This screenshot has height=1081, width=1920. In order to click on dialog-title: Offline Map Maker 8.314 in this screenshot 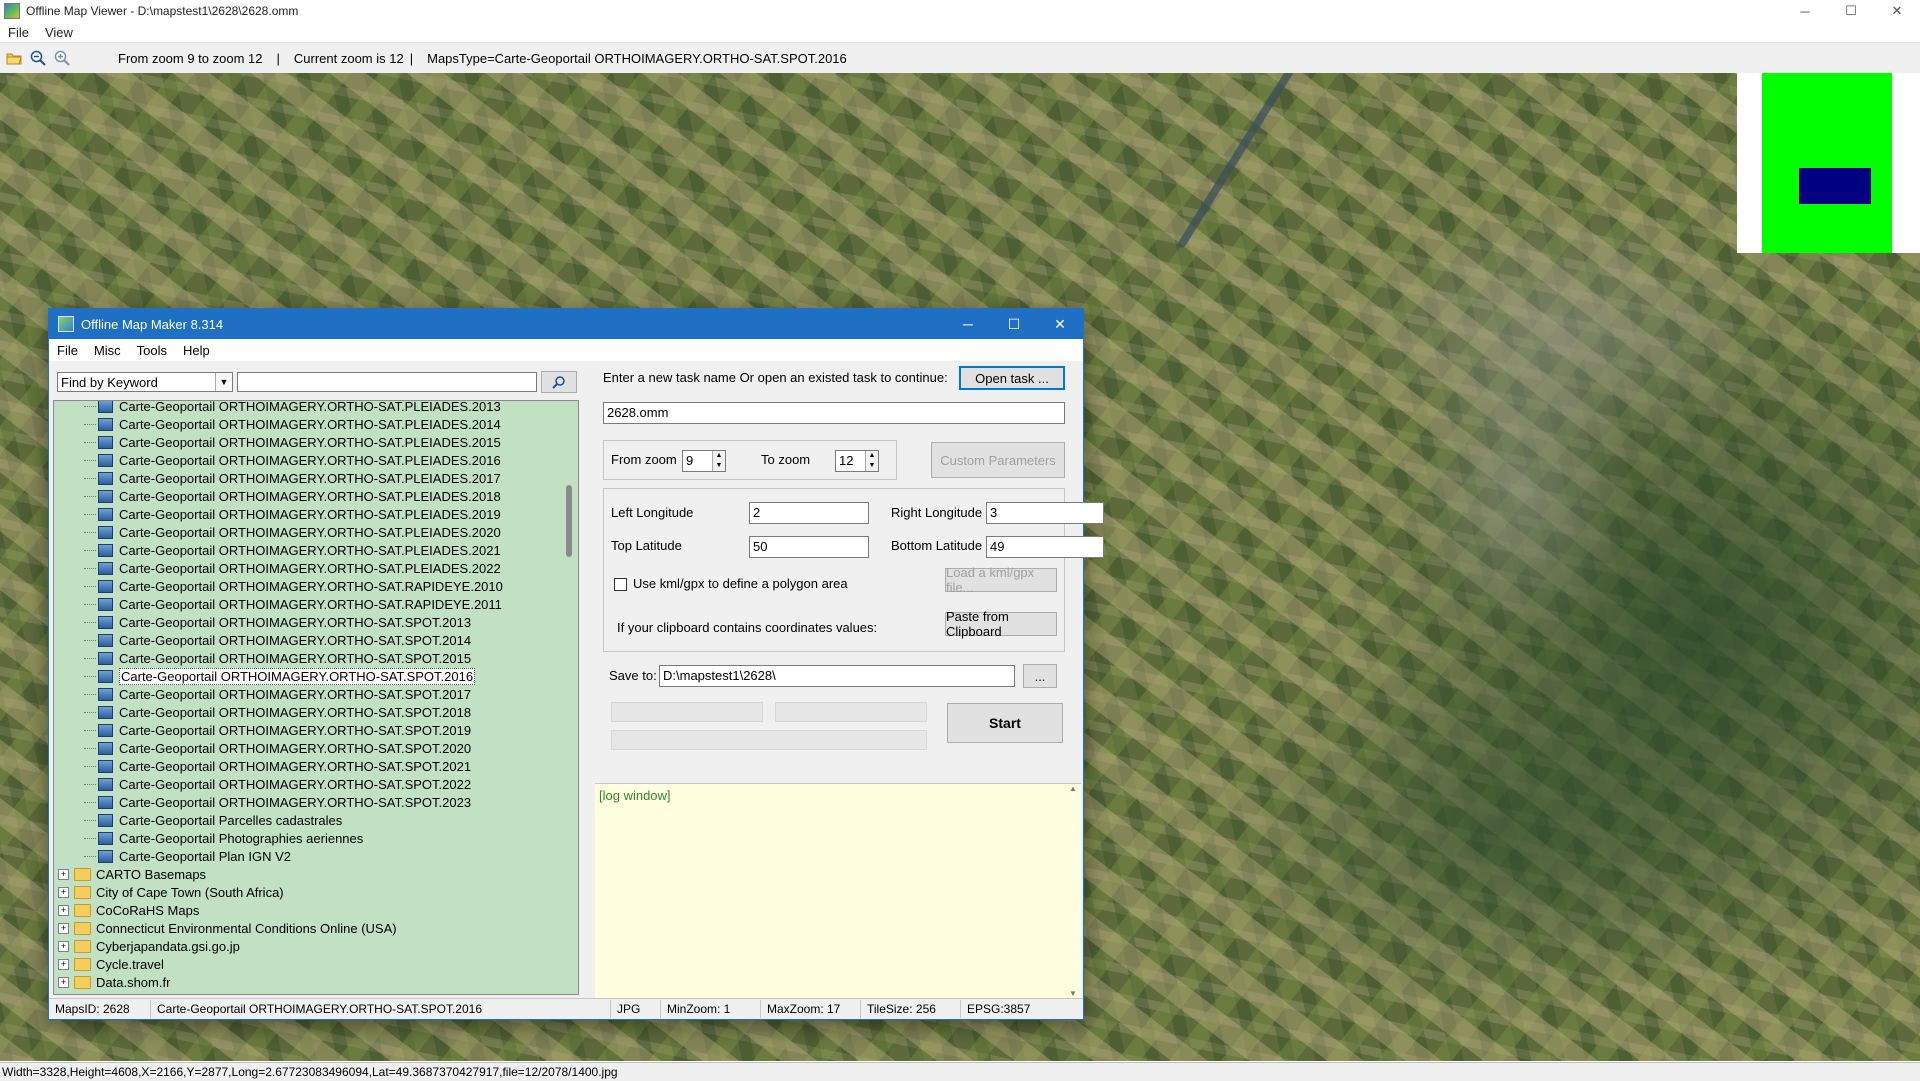, I will do `click(152, 324)`.